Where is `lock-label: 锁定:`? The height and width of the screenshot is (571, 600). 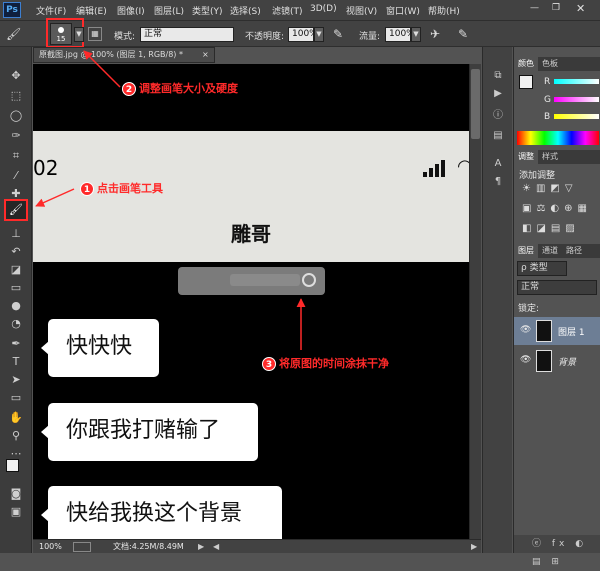
lock-label: 锁定: is located at coordinates (529, 309).